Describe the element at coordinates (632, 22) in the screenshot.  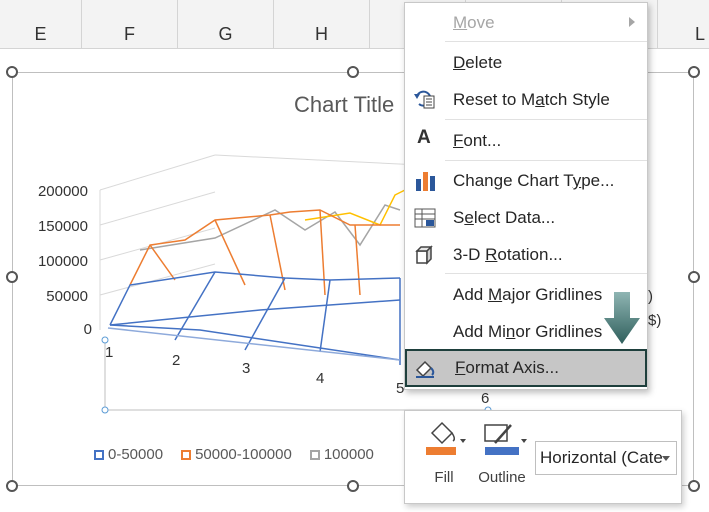
I see `submenu-arrow-icon` at that location.